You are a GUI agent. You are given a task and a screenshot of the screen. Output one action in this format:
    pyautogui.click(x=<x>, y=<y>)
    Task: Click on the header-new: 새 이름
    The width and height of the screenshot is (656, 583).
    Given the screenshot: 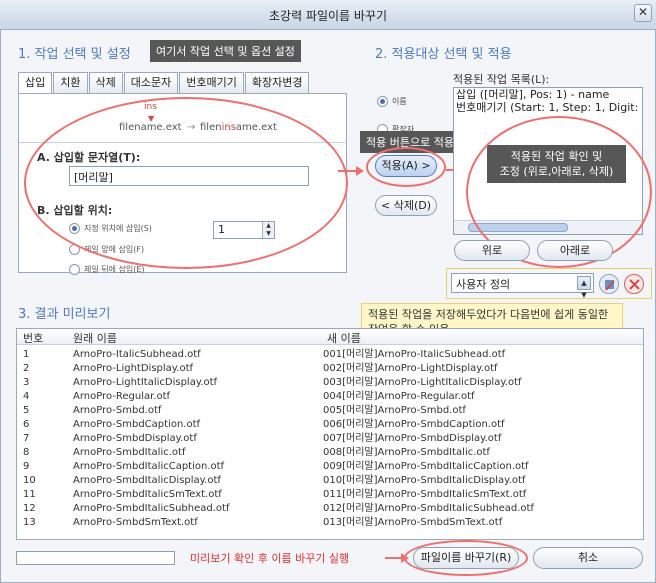 What is the action you would take?
    pyautogui.click(x=344, y=338)
    